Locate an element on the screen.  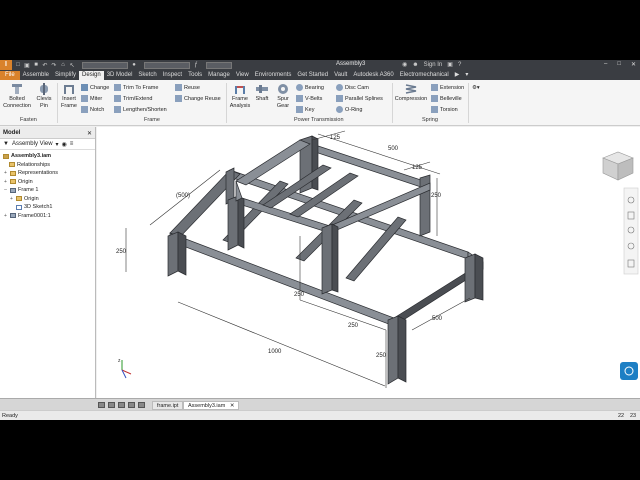
frame-analysis-button: Frame Analysis is located at coordinates (240, 96).